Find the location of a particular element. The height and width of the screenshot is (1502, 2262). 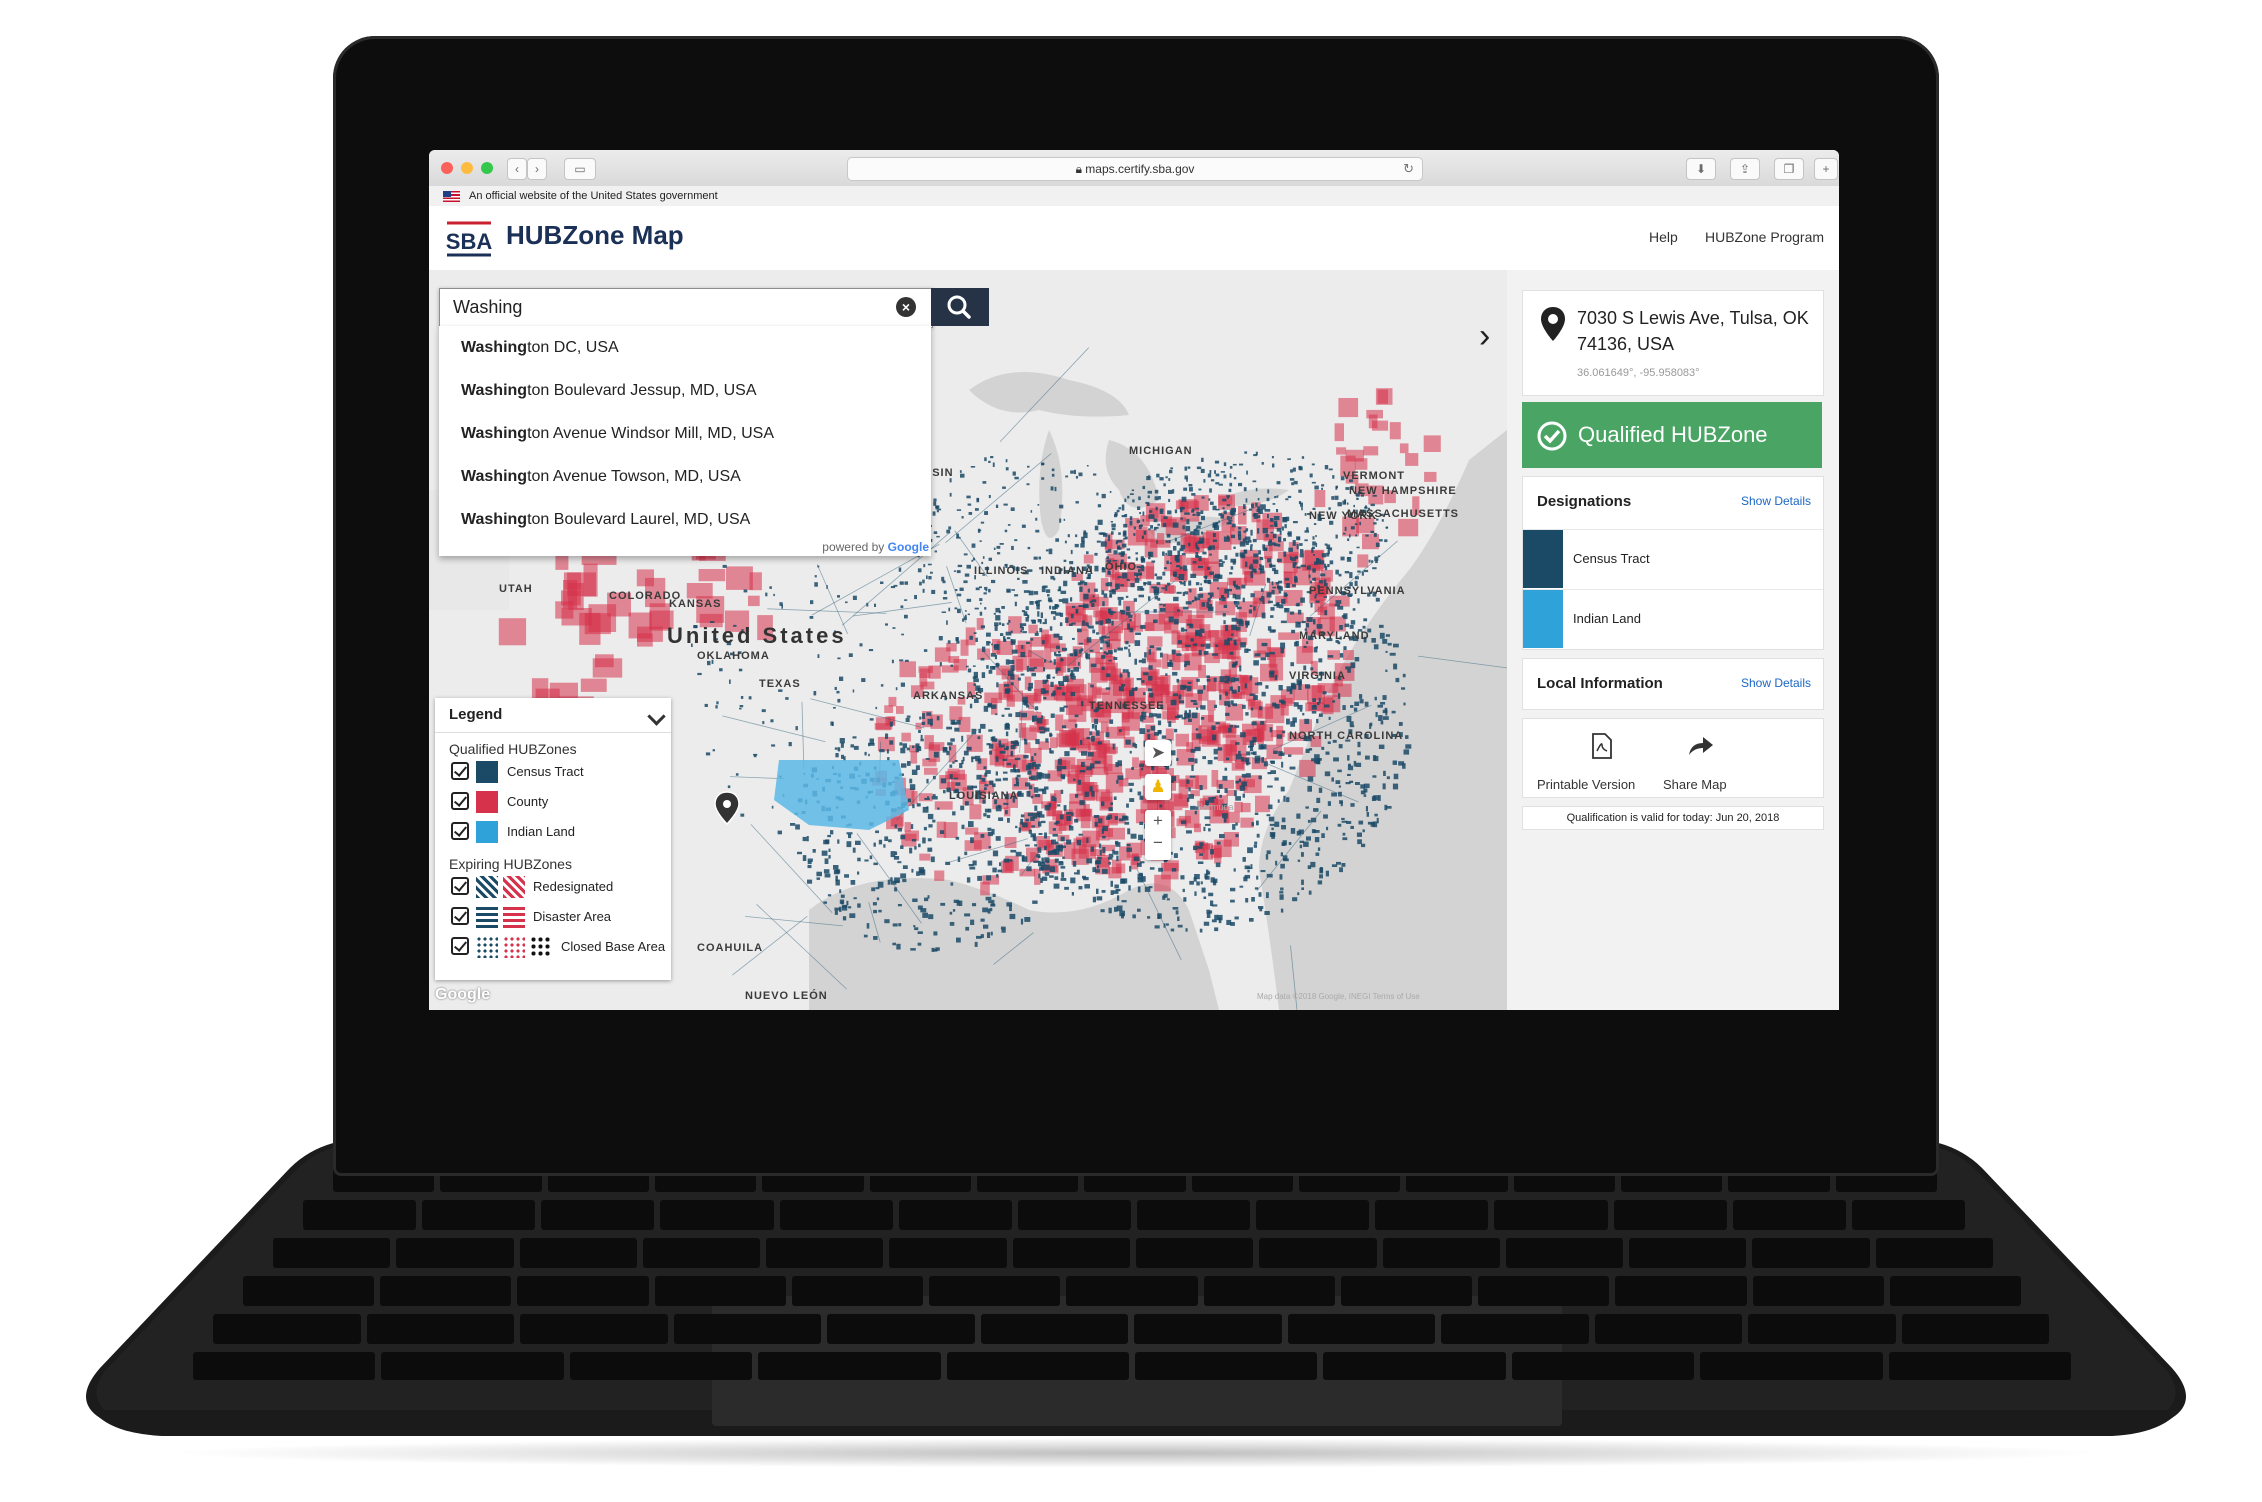

local-info-show-details-link: Show Details is located at coordinates (1776, 683).